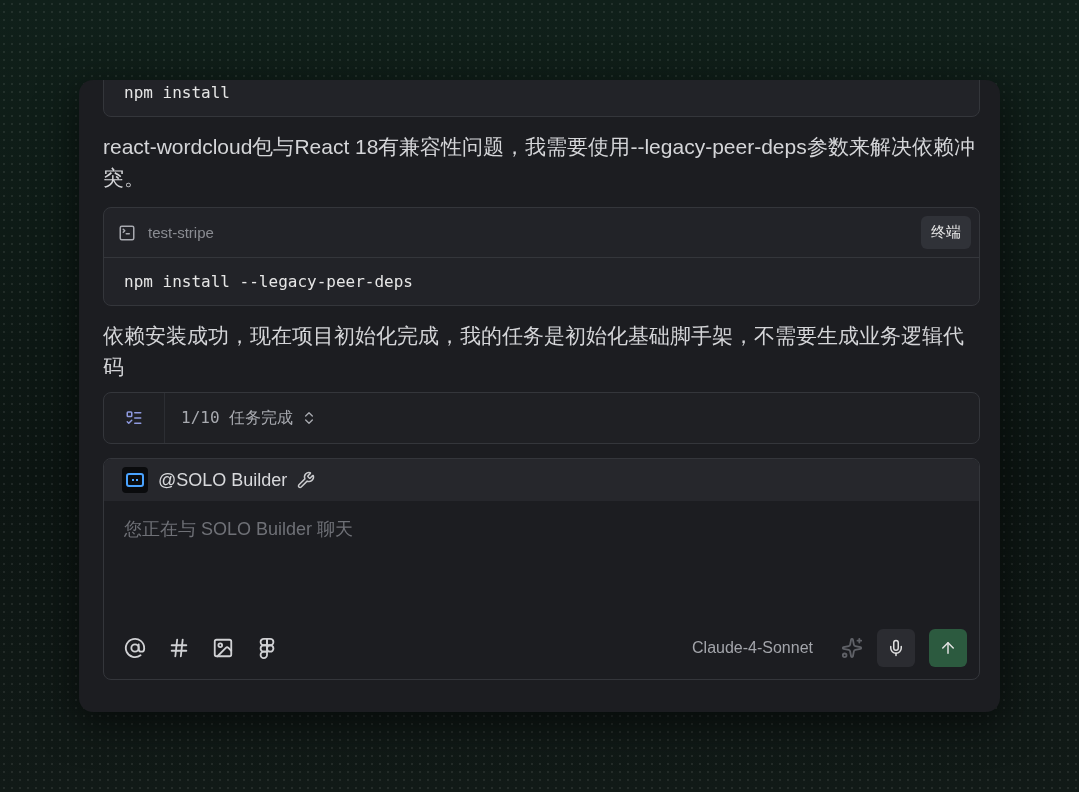 The height and width of the screenshot is (792, 1079). What do you see at coordinates (223, 480) in the screenshot?
I see `agent-name: @SOLO Builder` at bounding box center [223, 480].